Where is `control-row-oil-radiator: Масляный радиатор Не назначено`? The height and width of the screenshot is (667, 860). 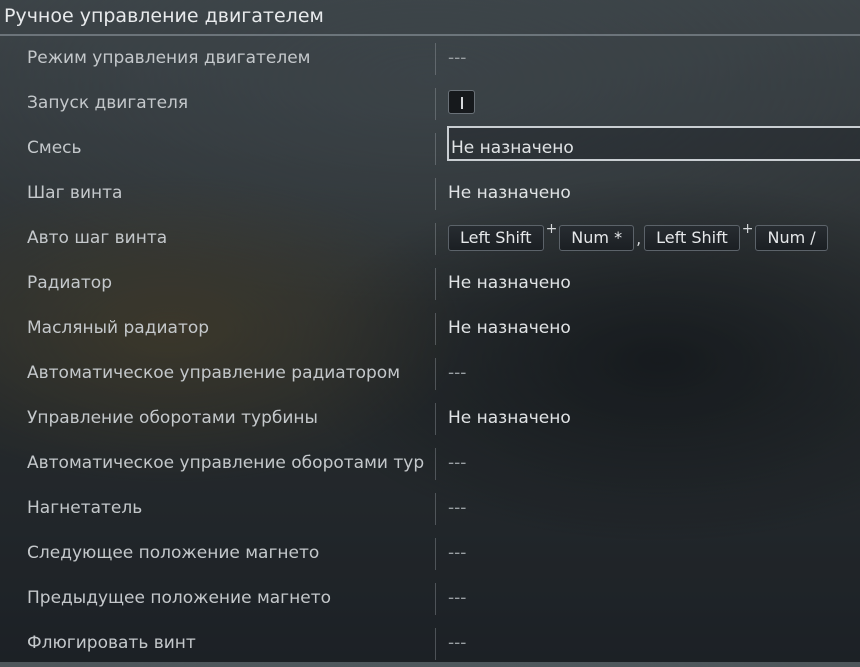 control-row-oil-radiator: Масляный радиатор Не назначено is located at coordinates (430, 329).